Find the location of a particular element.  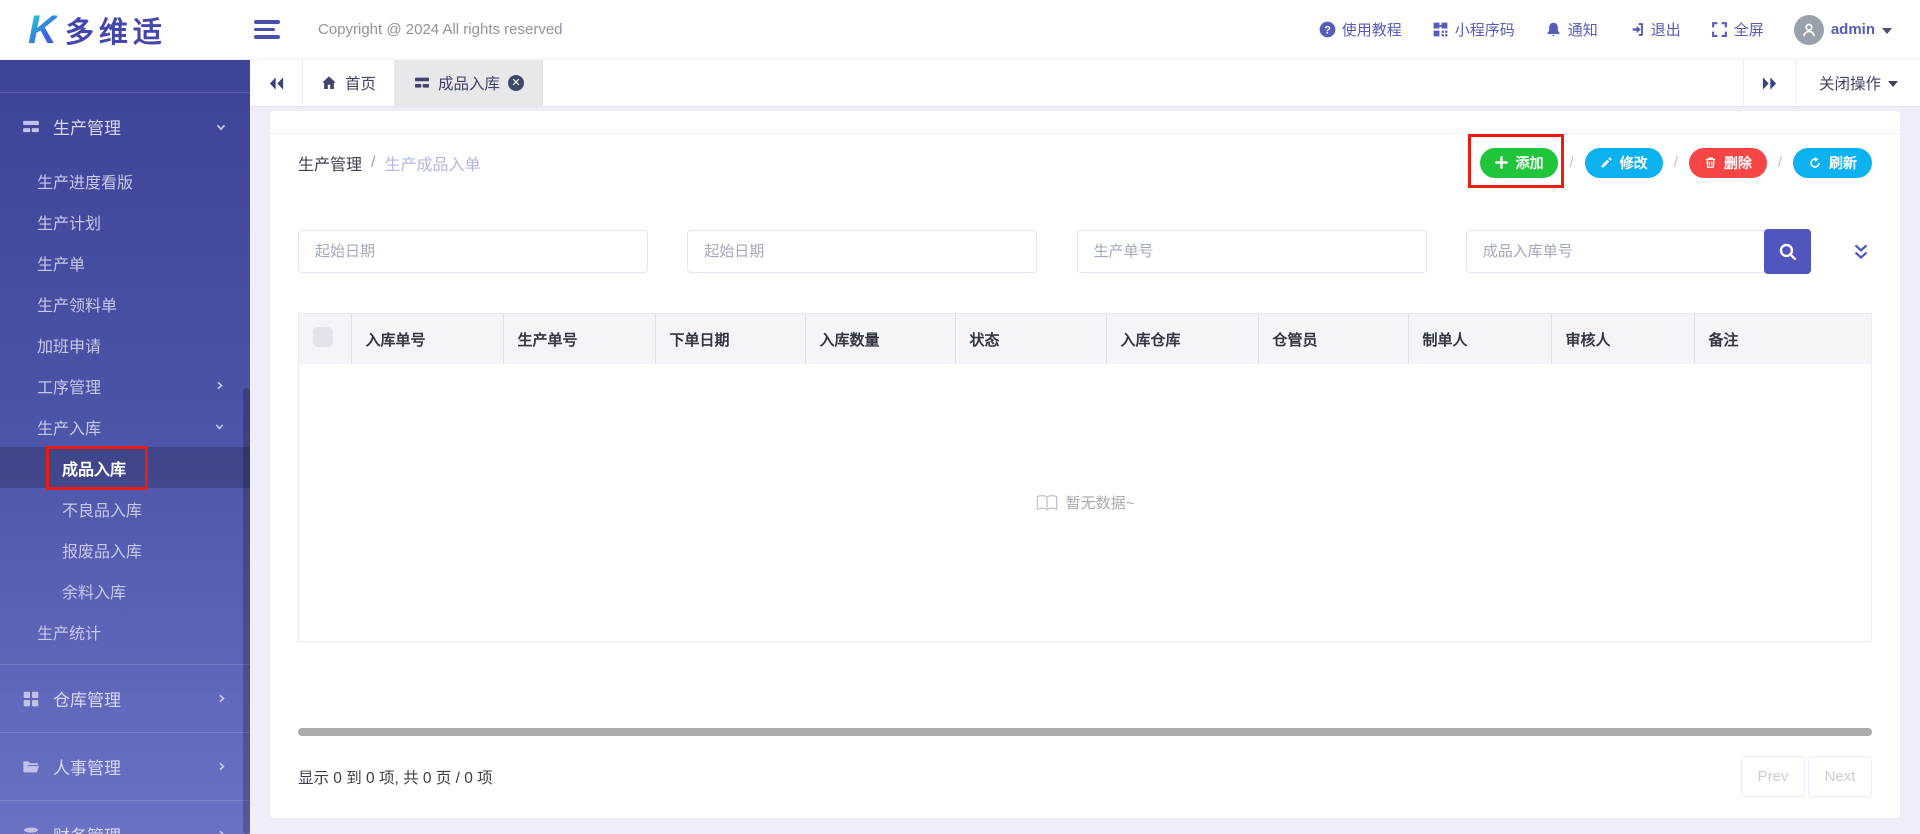

edit-button: 修改 is located at coordinates (1623, 162).